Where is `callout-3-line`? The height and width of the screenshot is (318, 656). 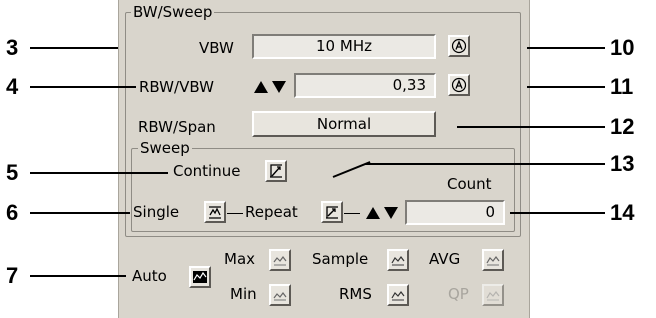 callout-3-line is located at coordinates (74, 48).